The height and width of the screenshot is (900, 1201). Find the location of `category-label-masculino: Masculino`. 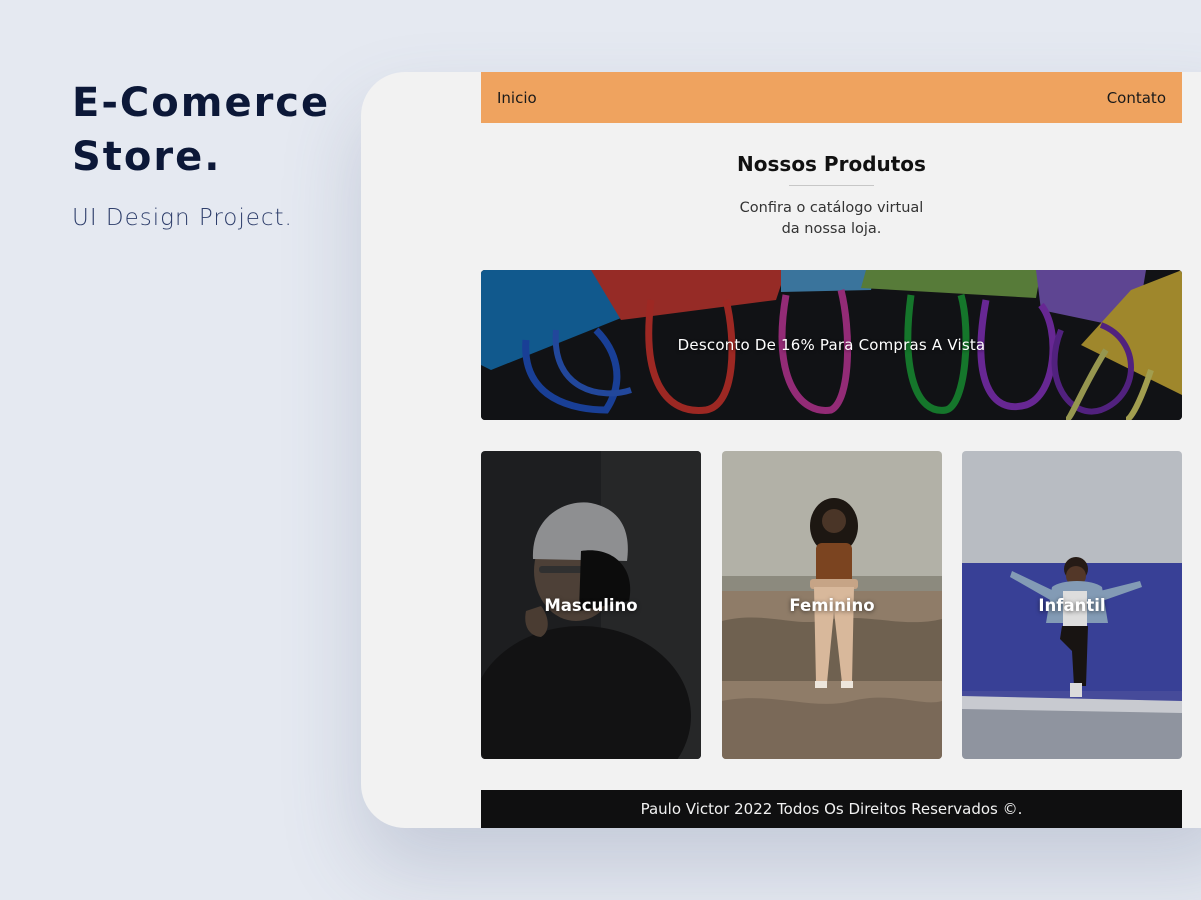

category-label-masculino: Masculino is located at coordinates (591, 605).